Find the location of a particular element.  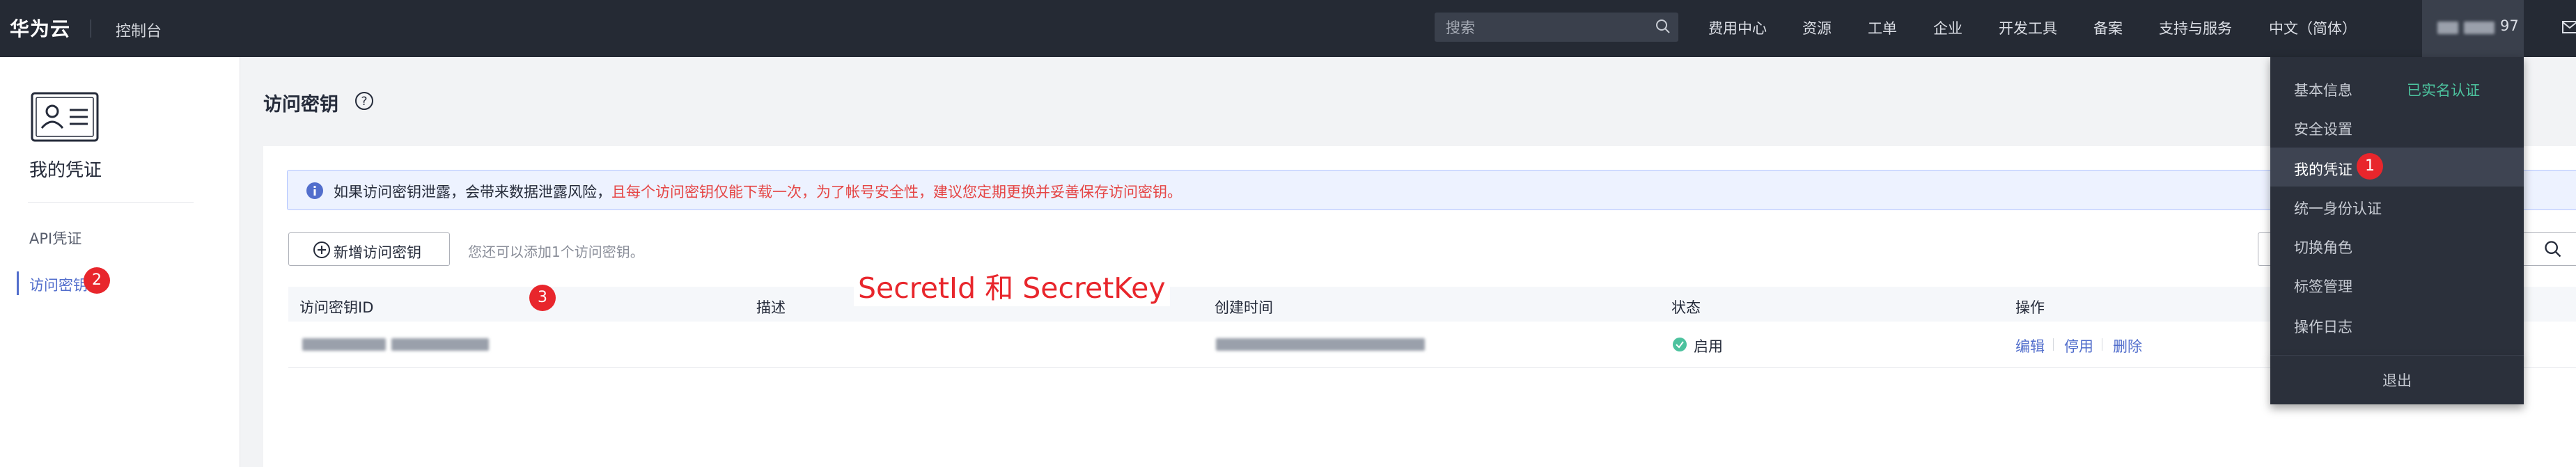

logout-button: 退出 is located at coordinates (2397, 380).